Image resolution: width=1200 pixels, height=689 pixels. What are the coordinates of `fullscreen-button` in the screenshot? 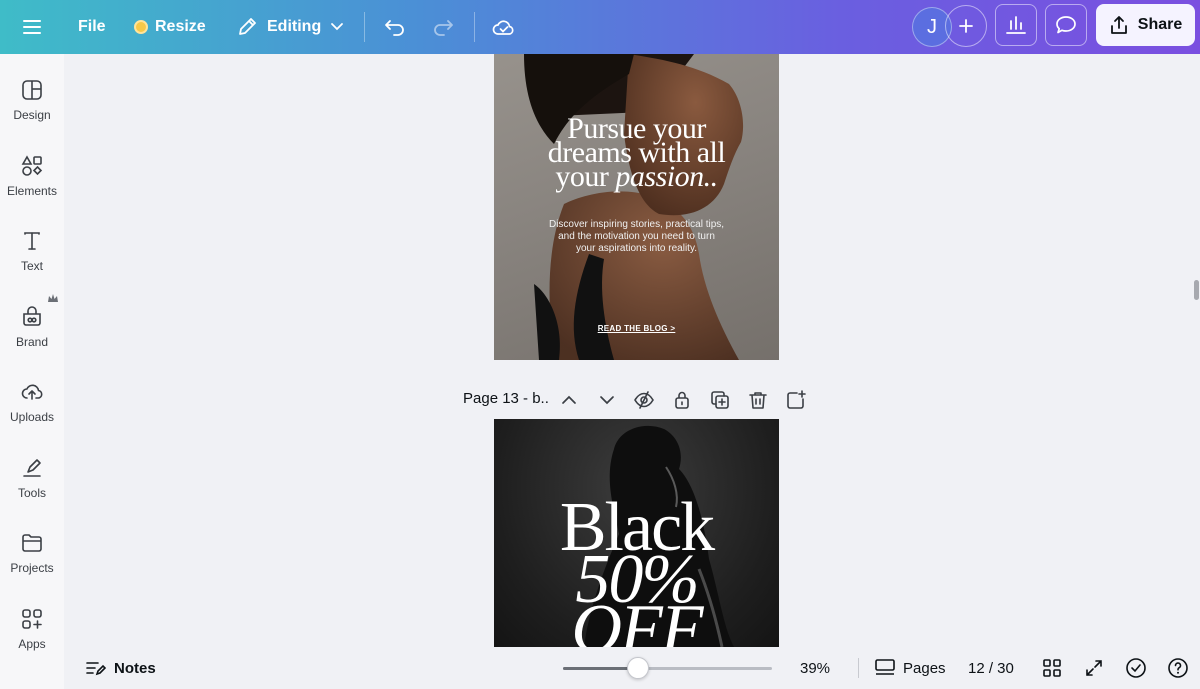 It's located at (1094, 668).